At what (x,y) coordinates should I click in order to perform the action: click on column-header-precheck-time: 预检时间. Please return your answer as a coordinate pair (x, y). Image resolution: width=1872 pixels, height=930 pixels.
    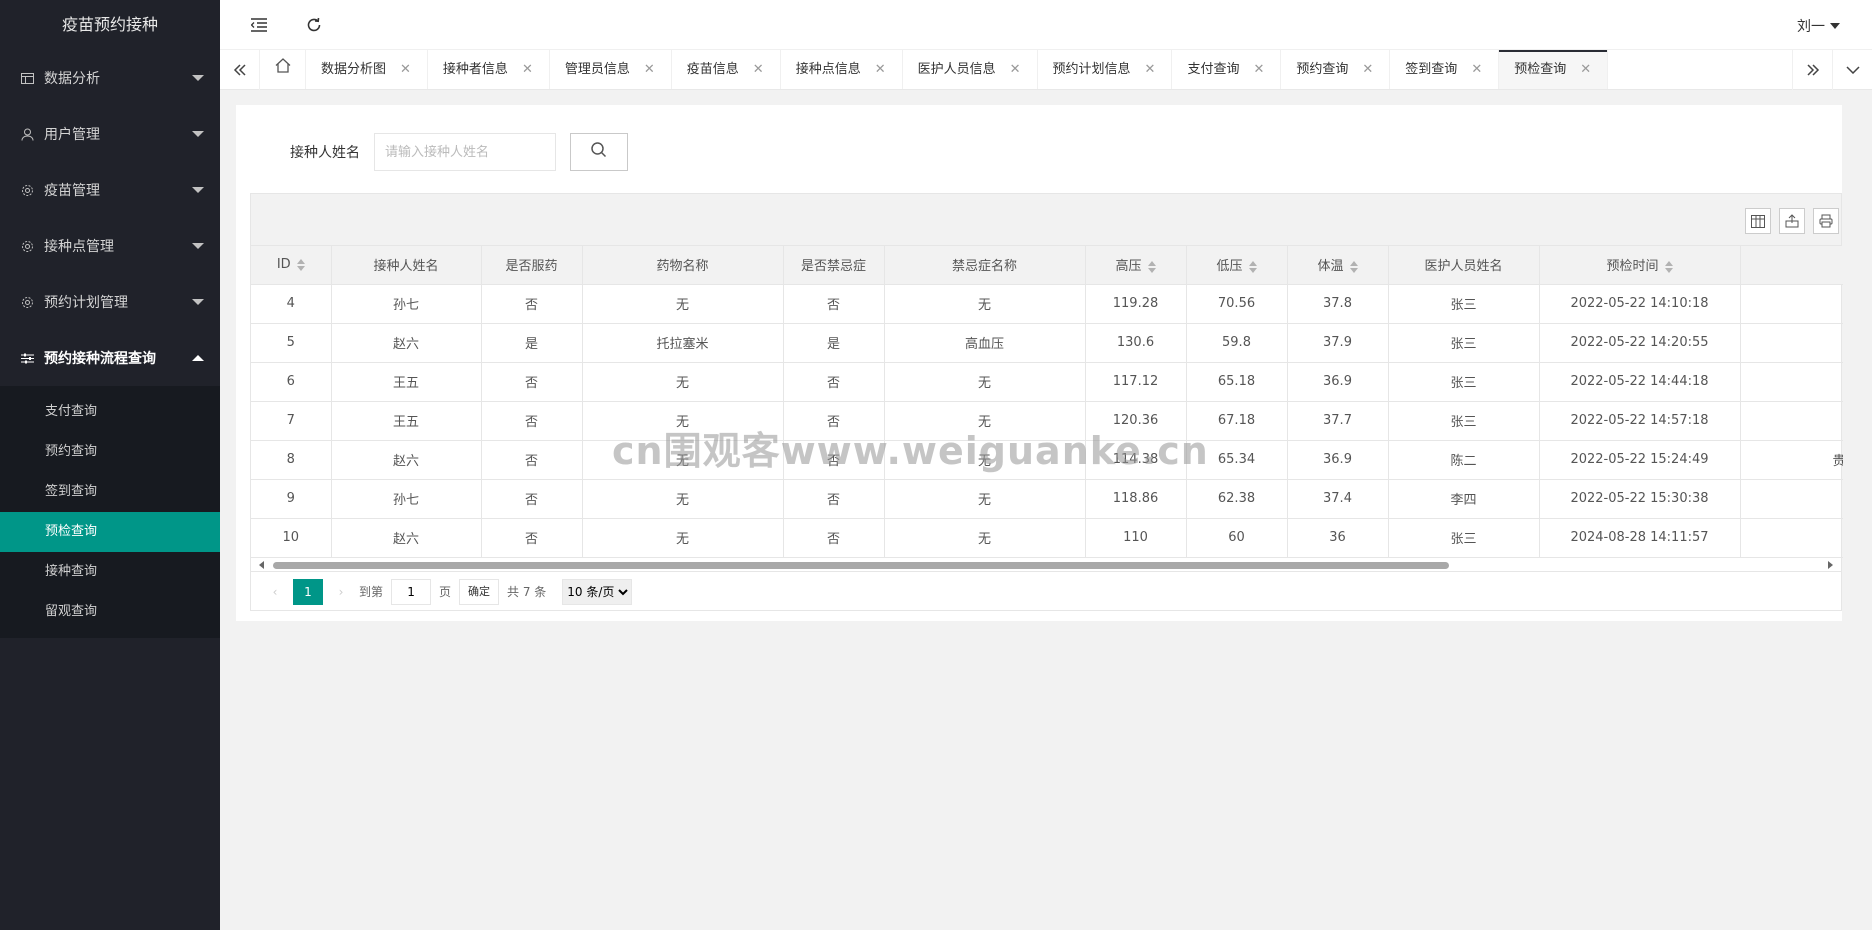
    Looking at the image, I should click on (1640, 265).